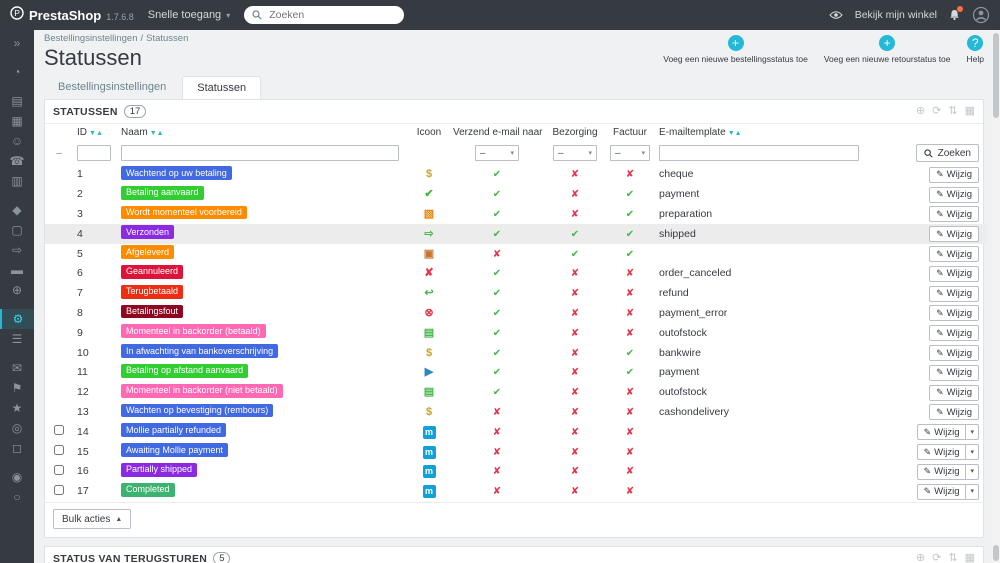 The height and width of the screenshot is (563, 1000). What do you see at coordinates (260, 153) in the screenshot?
I see `filter-name-input` at bounding box center [260, 153].